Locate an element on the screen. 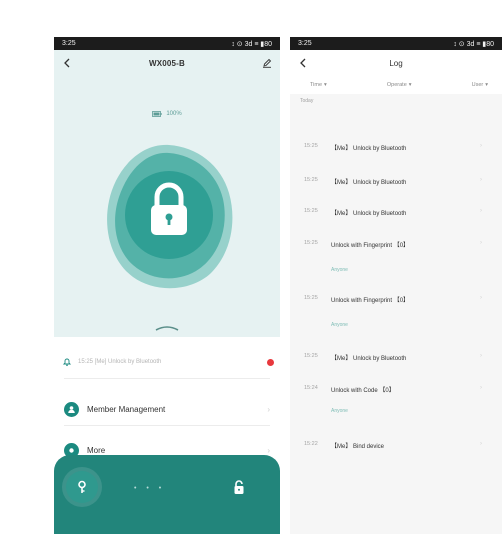 The width and height of the screenshot is (502, 534). bell-icon is located at coordinates (67, 362).